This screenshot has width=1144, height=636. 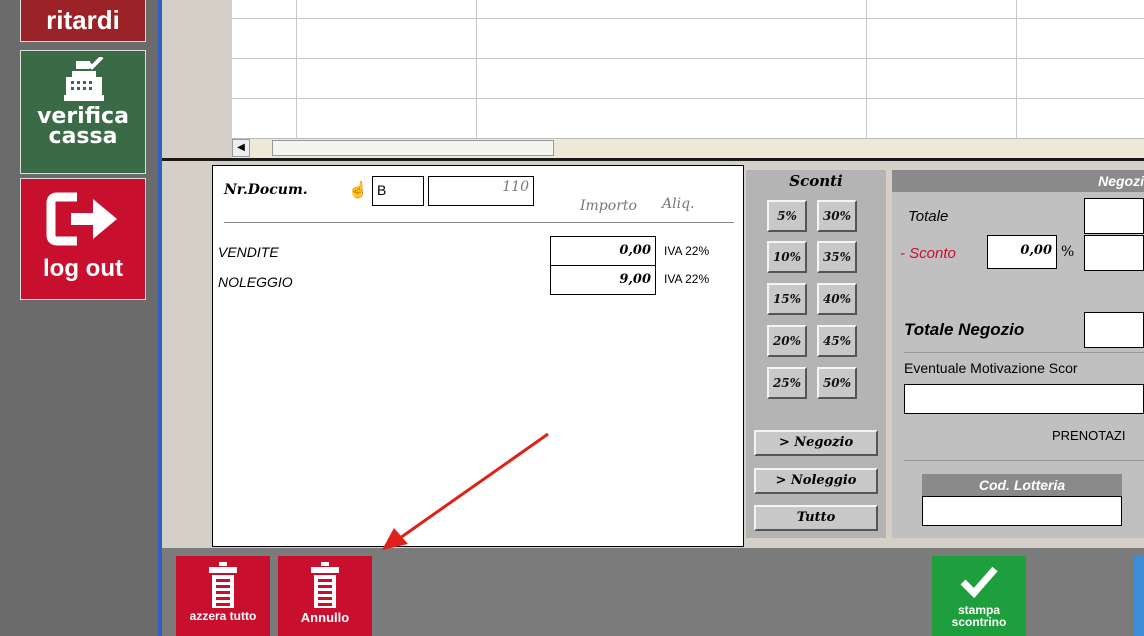 What do you see at coordinates (1022, 511) in the screenshot?
I see `cod-lotteria-input` at bounding box center [1022, 511].